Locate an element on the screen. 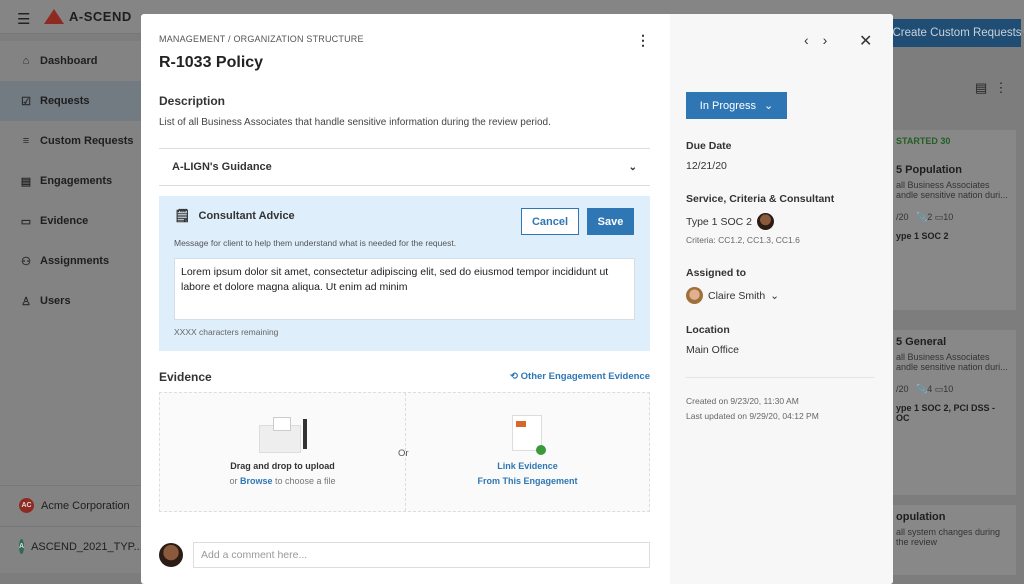  sidebar-item-label: Dashboard is located at coordinates (69, 61).